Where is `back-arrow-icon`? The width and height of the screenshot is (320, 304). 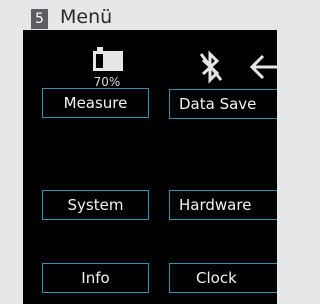 back-arrow-icon is located at coordinates (263, 67).